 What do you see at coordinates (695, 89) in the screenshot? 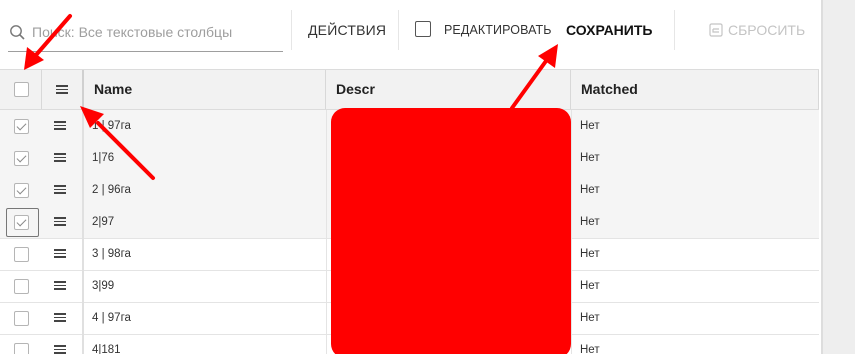
I see `column-header-matched: Matched` at bounding box center [695, 89].